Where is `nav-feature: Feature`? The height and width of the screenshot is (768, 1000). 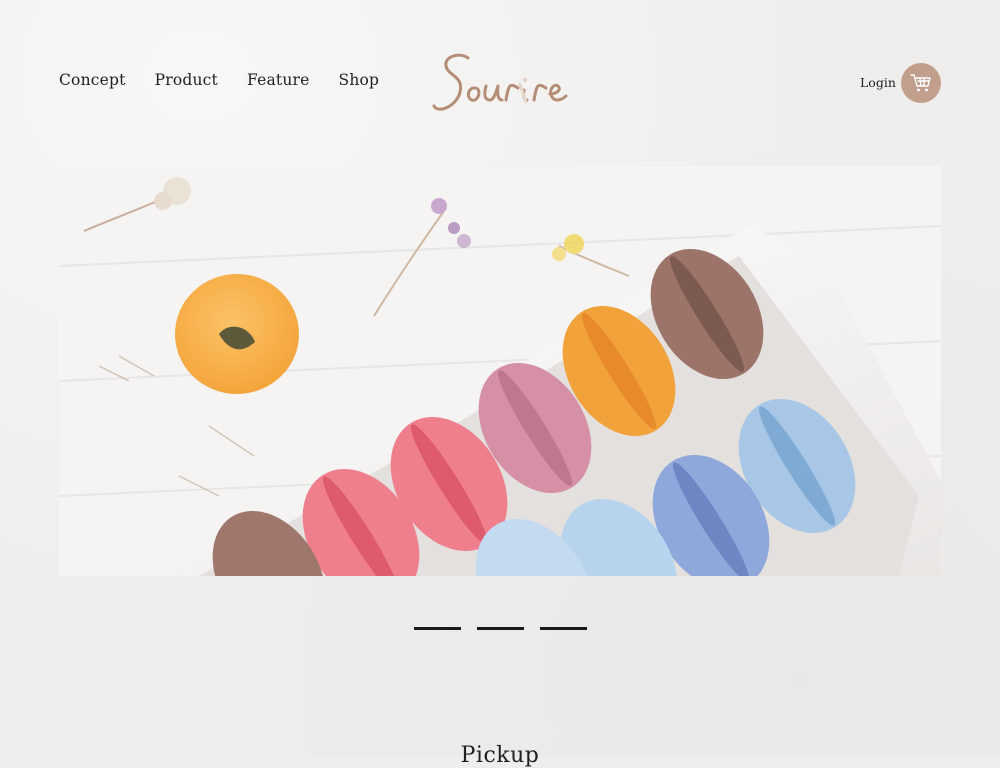 nav-feature: Feature is located at coordinates (278, 80).